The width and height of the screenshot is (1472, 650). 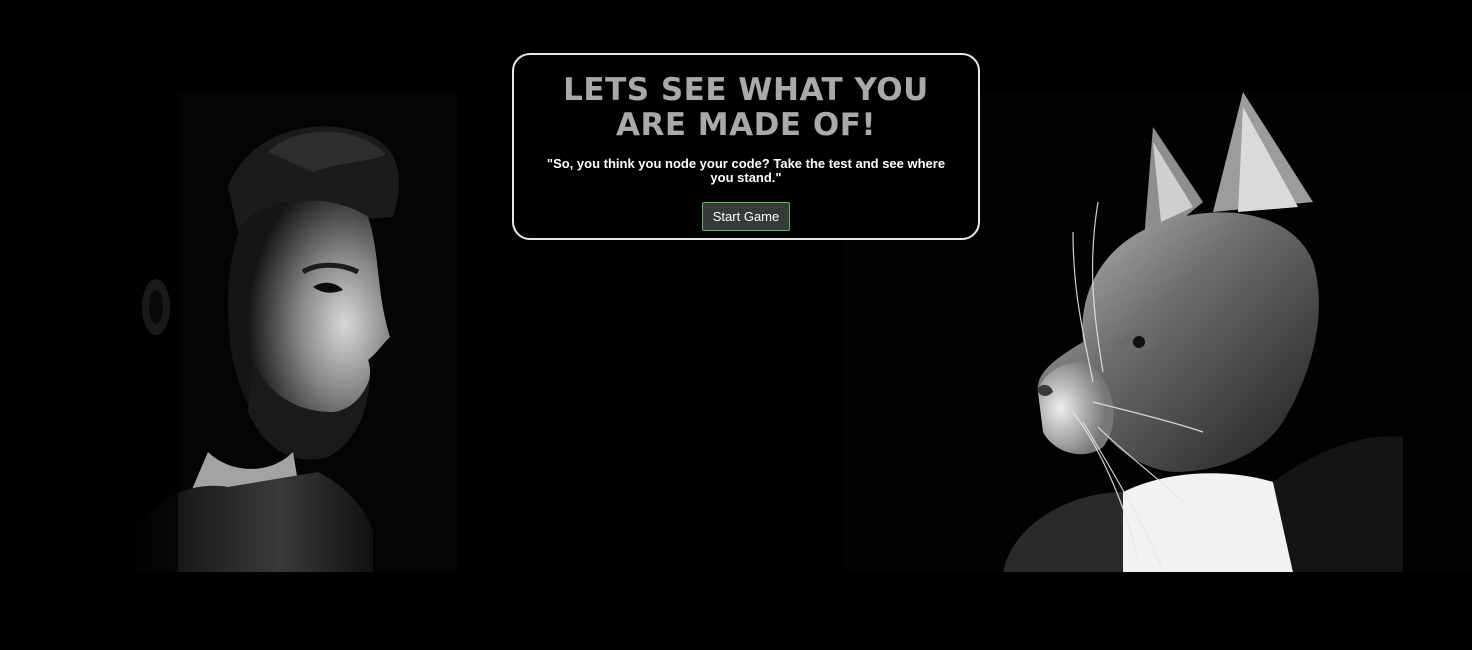 What do you see at coordinates (746, 107) in the screenshot?
I see `page-title: LETS SEE WHAT YOU ARE MADE OF!` at bounding box center [746, 107].